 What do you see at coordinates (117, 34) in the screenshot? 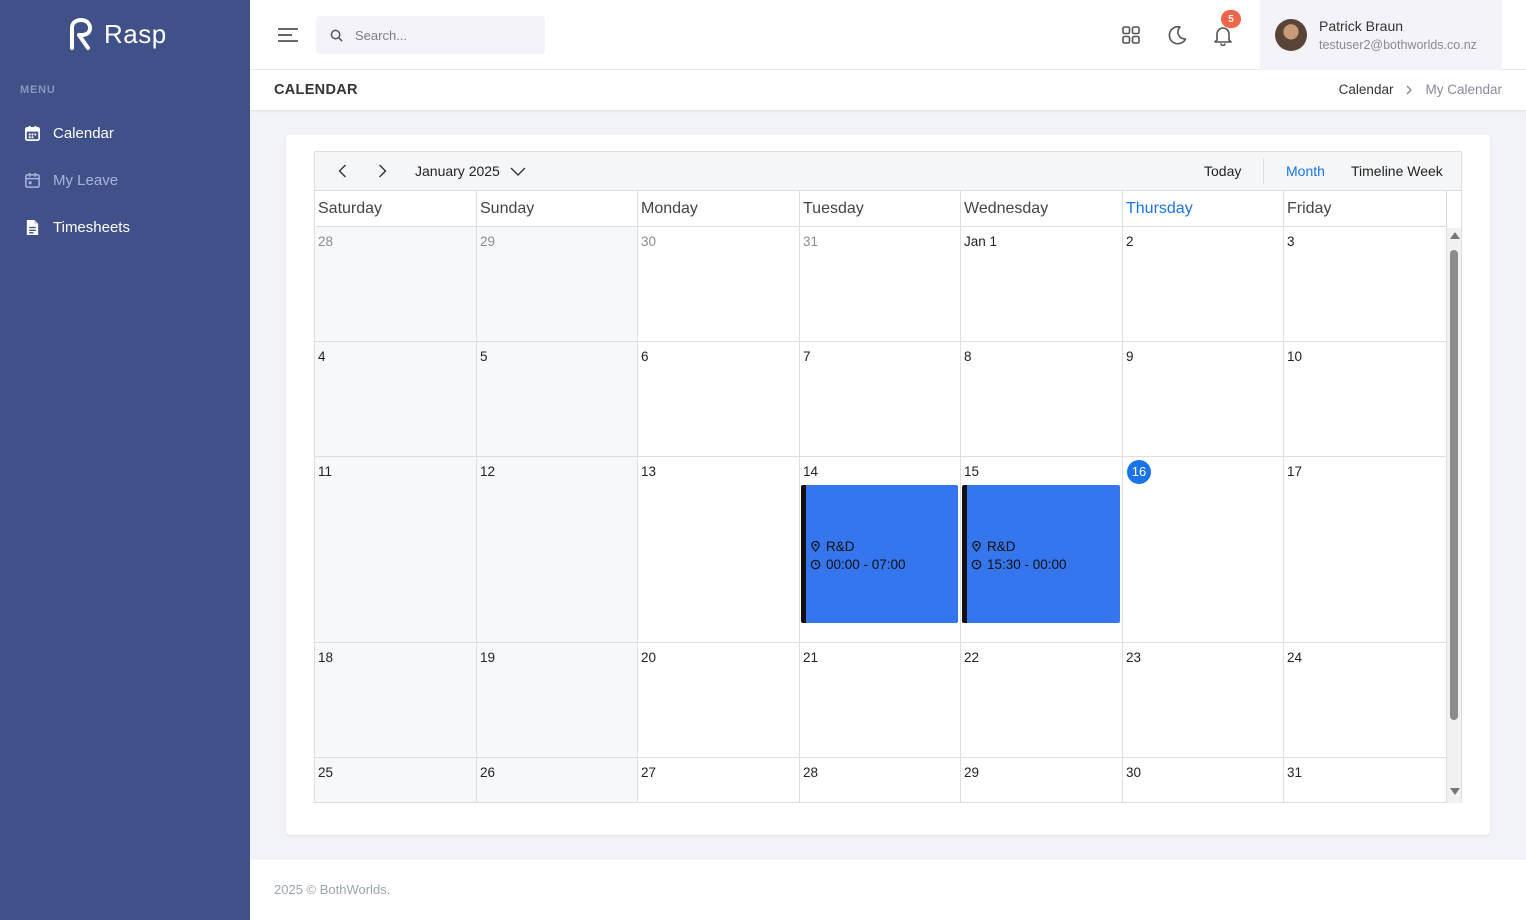
I see `brand-logo: Rasp` at bounding box center [117, 34].